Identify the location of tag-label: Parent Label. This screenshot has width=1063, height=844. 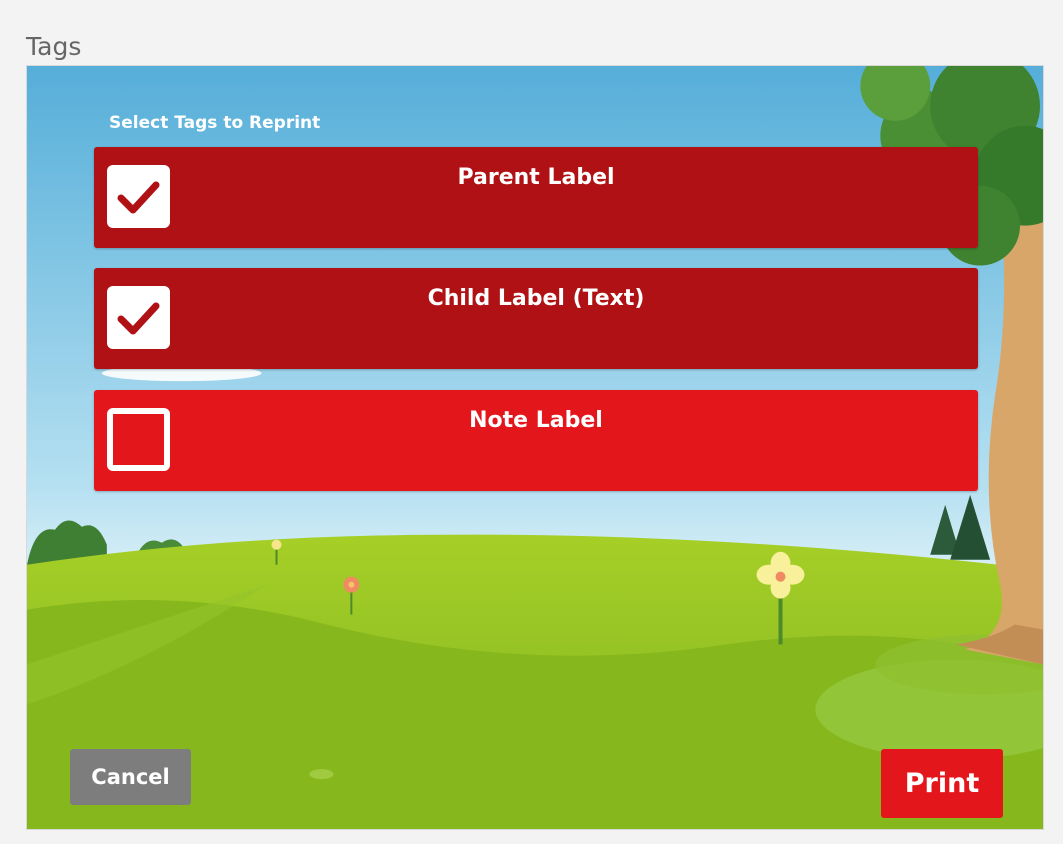
(536, 177).